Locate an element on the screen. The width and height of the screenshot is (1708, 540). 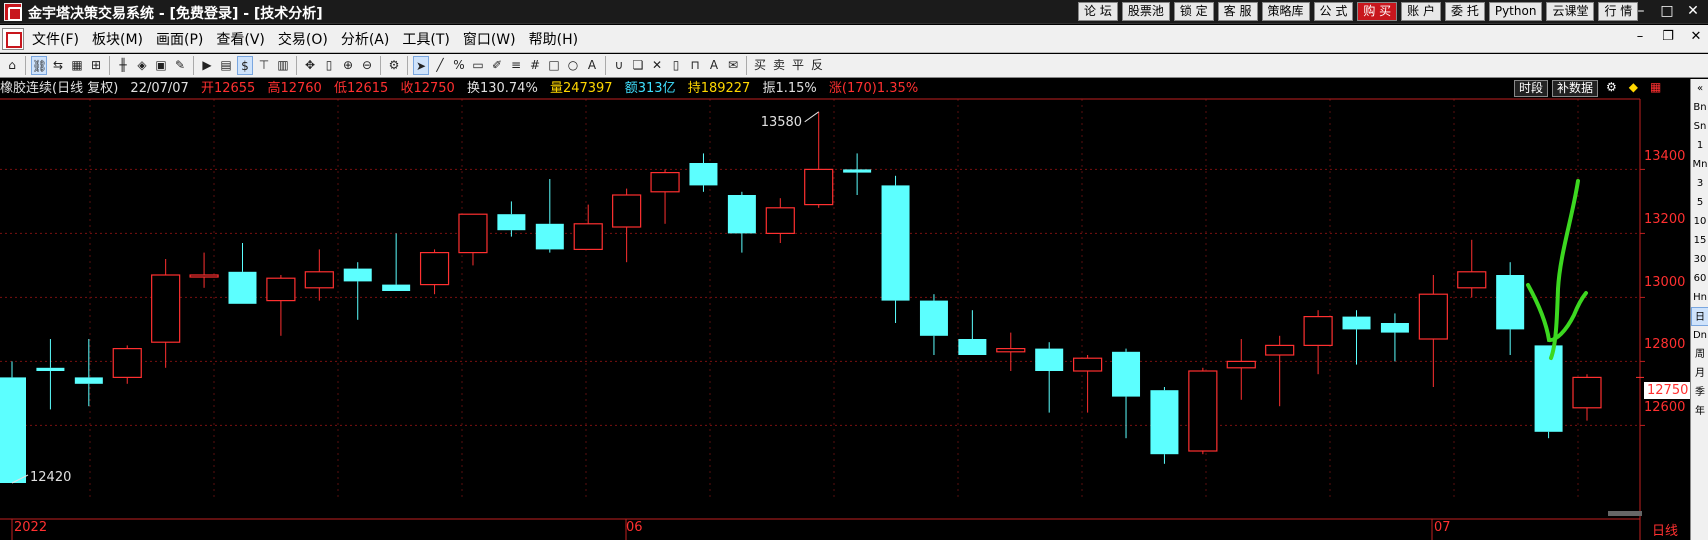
period-option: 10 is located at coordinates (1699, 221).